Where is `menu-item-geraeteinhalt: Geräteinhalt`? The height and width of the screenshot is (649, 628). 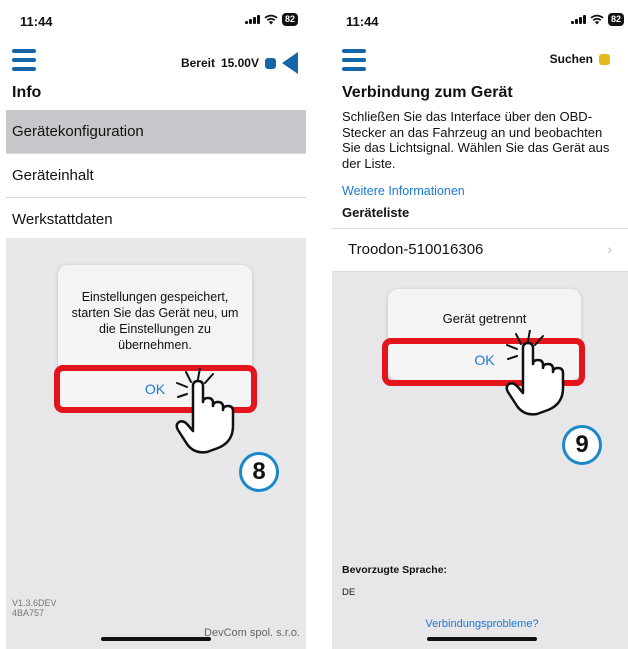 menu-item-geraeteinhalt: Geräteinhalt is located at coordinates (156, 176).